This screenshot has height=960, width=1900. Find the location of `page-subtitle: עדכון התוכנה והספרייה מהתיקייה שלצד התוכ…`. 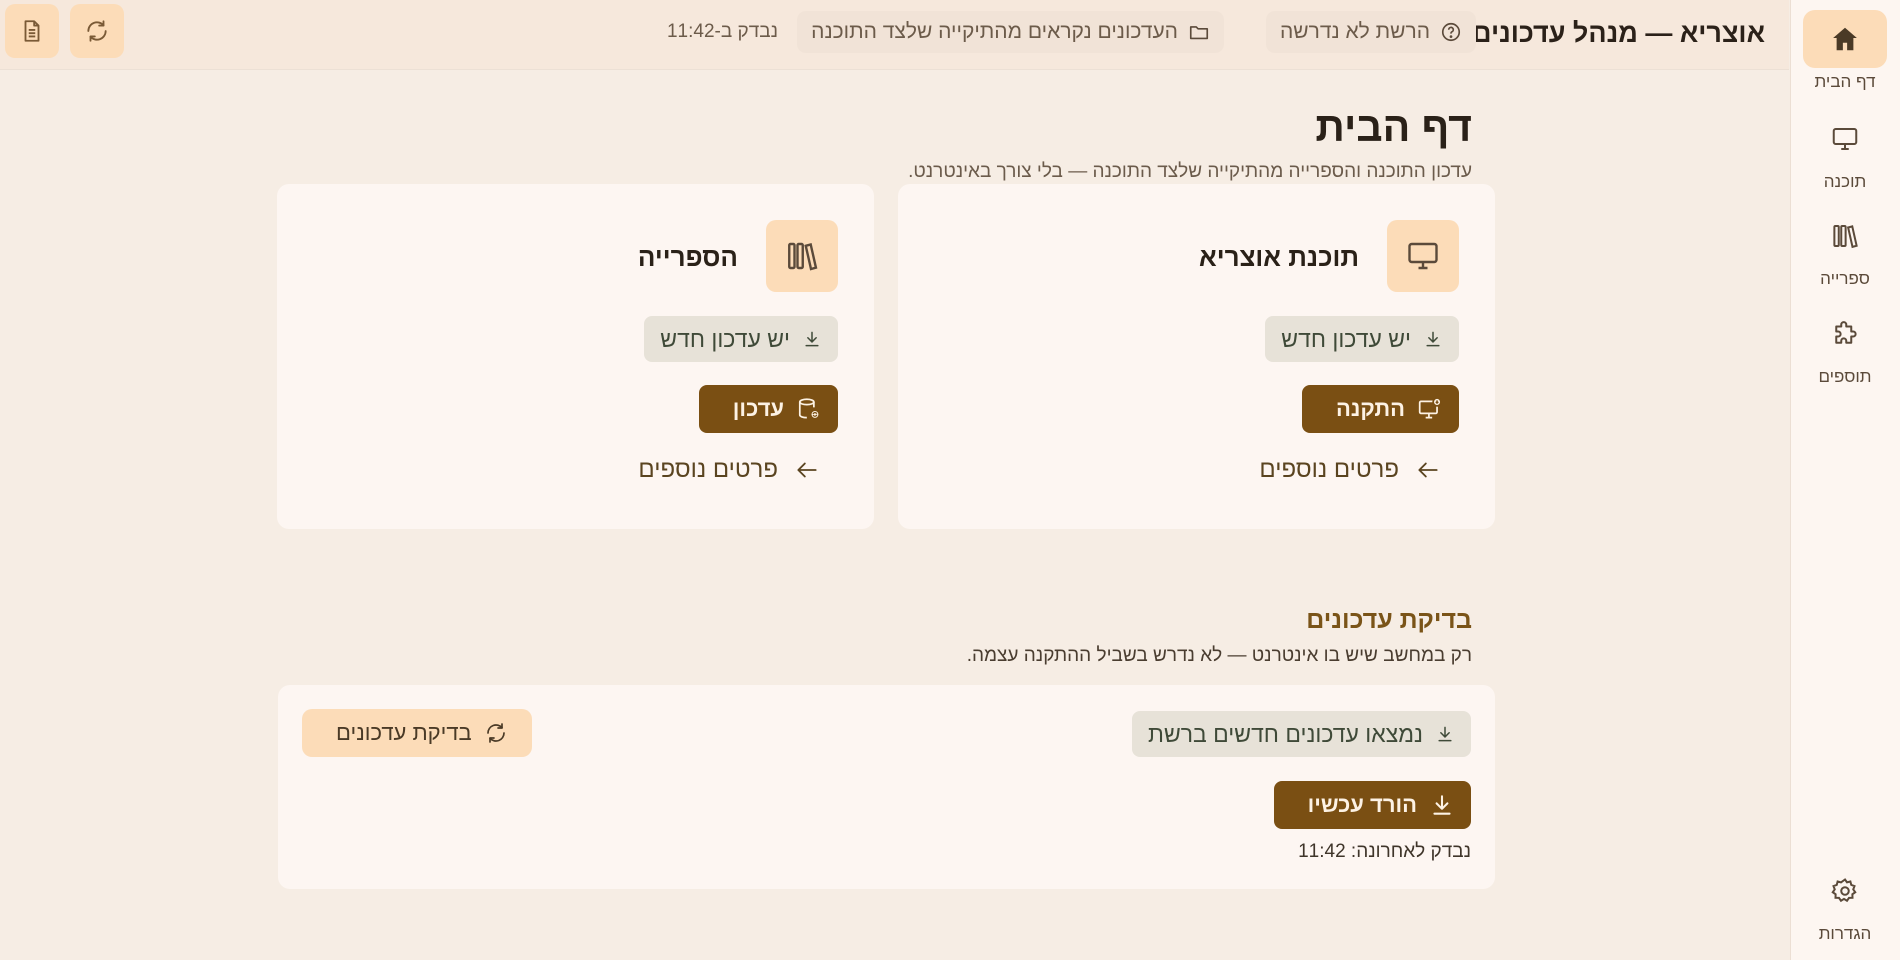

page-subtitle: עדכון התוכנה והספרייה מהתיקייה שלצד התוכ… is located at coordinates (1190, 171).